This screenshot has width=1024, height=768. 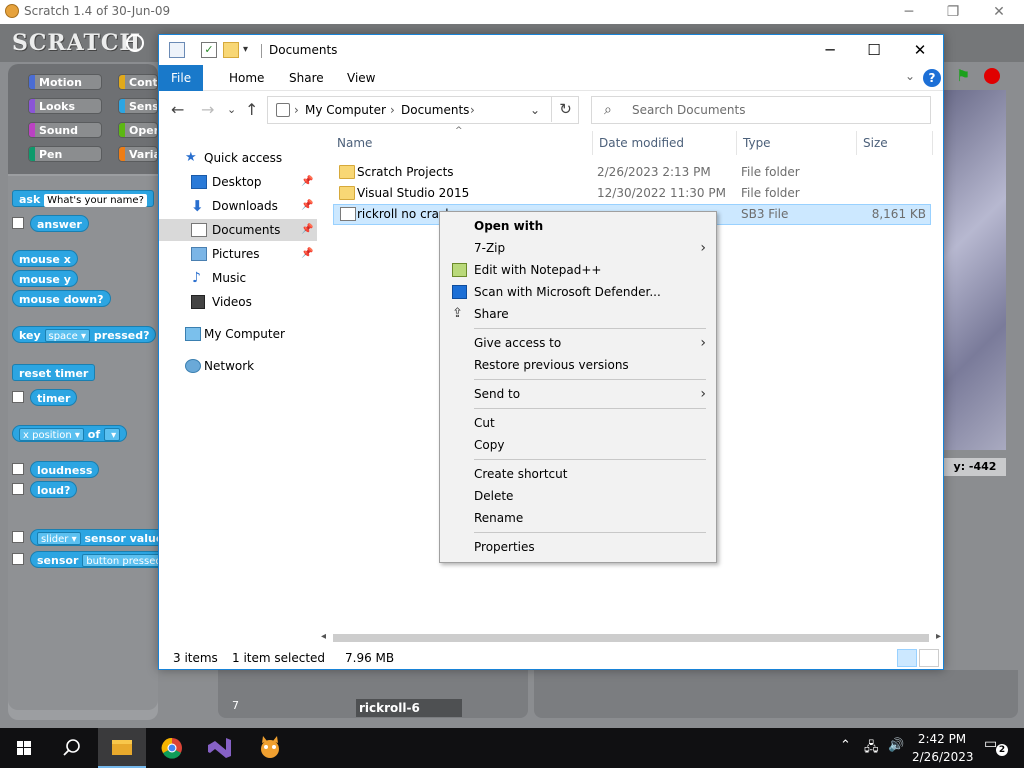 I want to click on loudness-checkbox, so click(x=18, y=469).